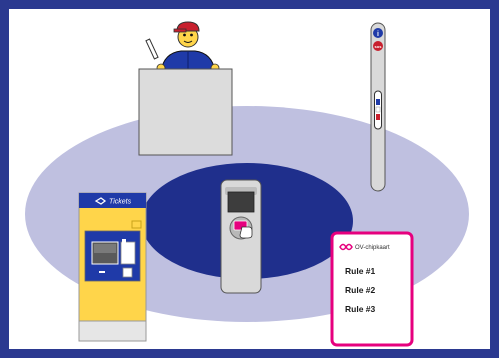 This screenshot has height=358, width=499. Describe the element at coordinates (360, 271) in the screenshot. I see `rule-1: Rule #1` at that location.